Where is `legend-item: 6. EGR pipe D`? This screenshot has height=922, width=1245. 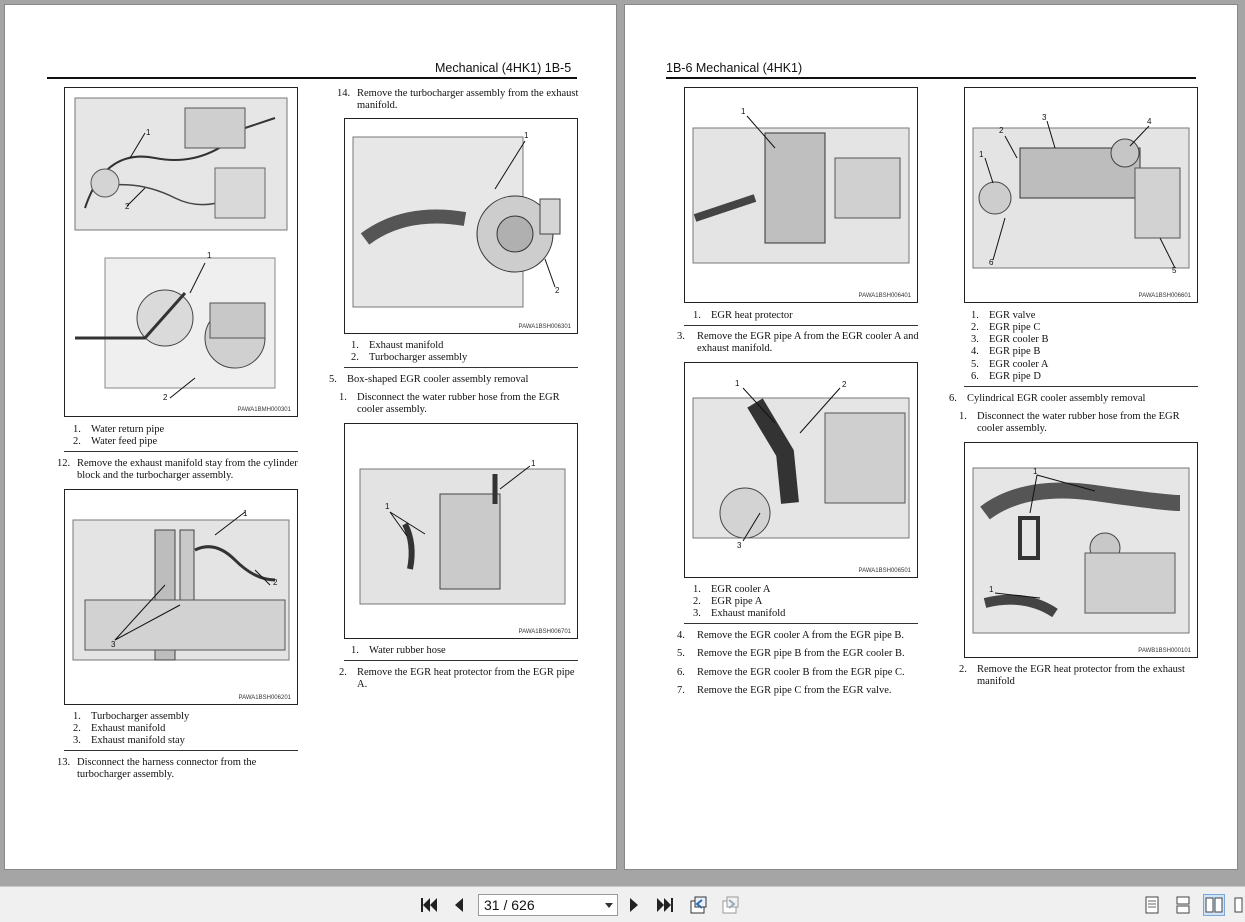
legend-item: 6. EGR pipe D is located at coordinates (1006, 376).